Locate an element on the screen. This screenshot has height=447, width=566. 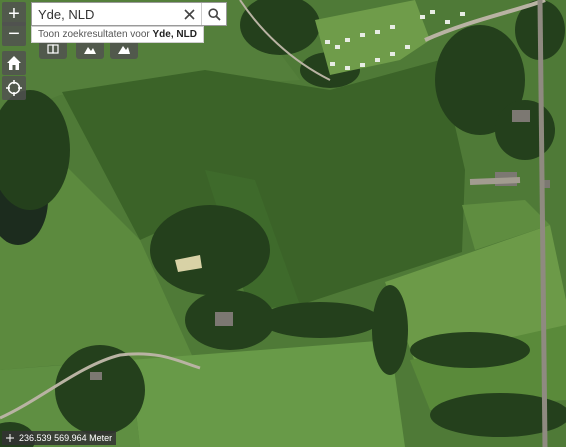
coord-unit: Meter is located at coordinates (101, 438).